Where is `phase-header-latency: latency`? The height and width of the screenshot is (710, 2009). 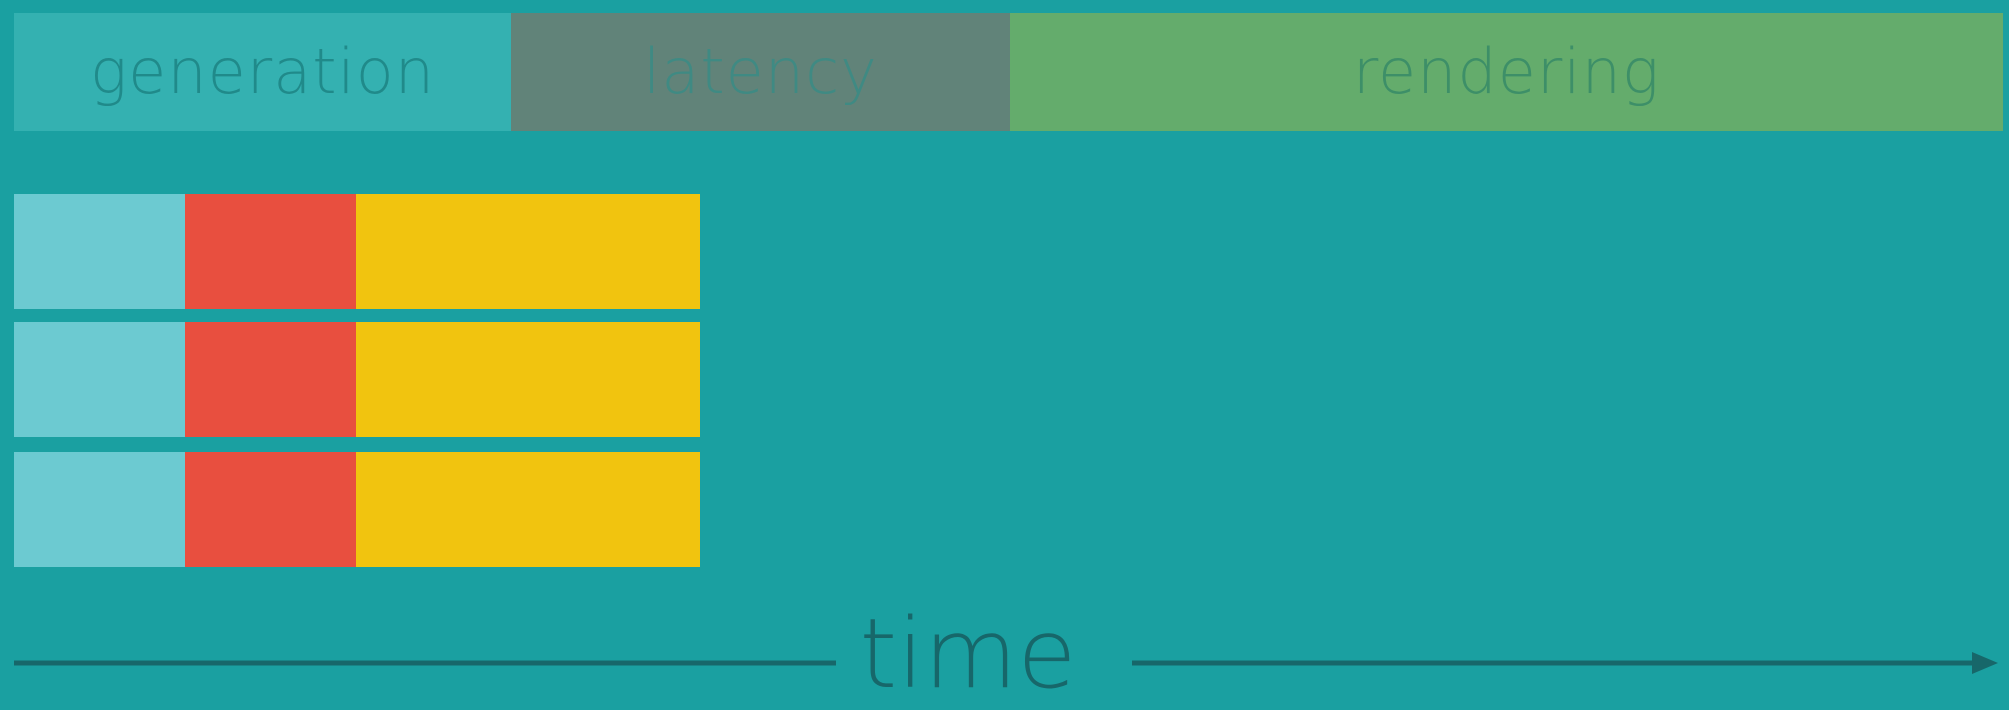 phase-header-latency: latency is located at coordinates (760, 72).